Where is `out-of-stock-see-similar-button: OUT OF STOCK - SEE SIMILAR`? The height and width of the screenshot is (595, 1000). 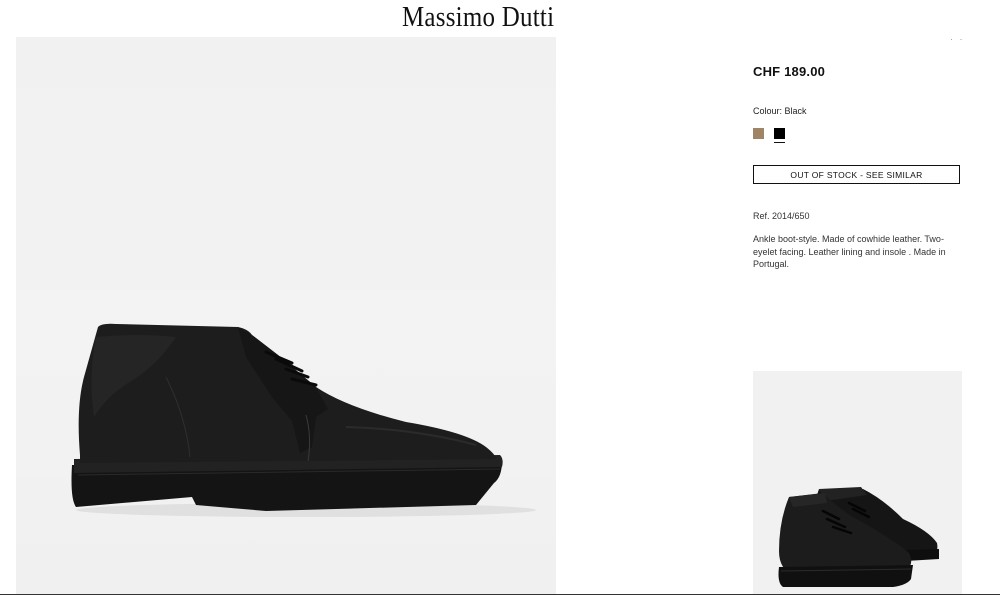
out-of-stock-see-similar-button: OUT OF STOCK - SEE SIMILAR is located at coordinates (856, 174).